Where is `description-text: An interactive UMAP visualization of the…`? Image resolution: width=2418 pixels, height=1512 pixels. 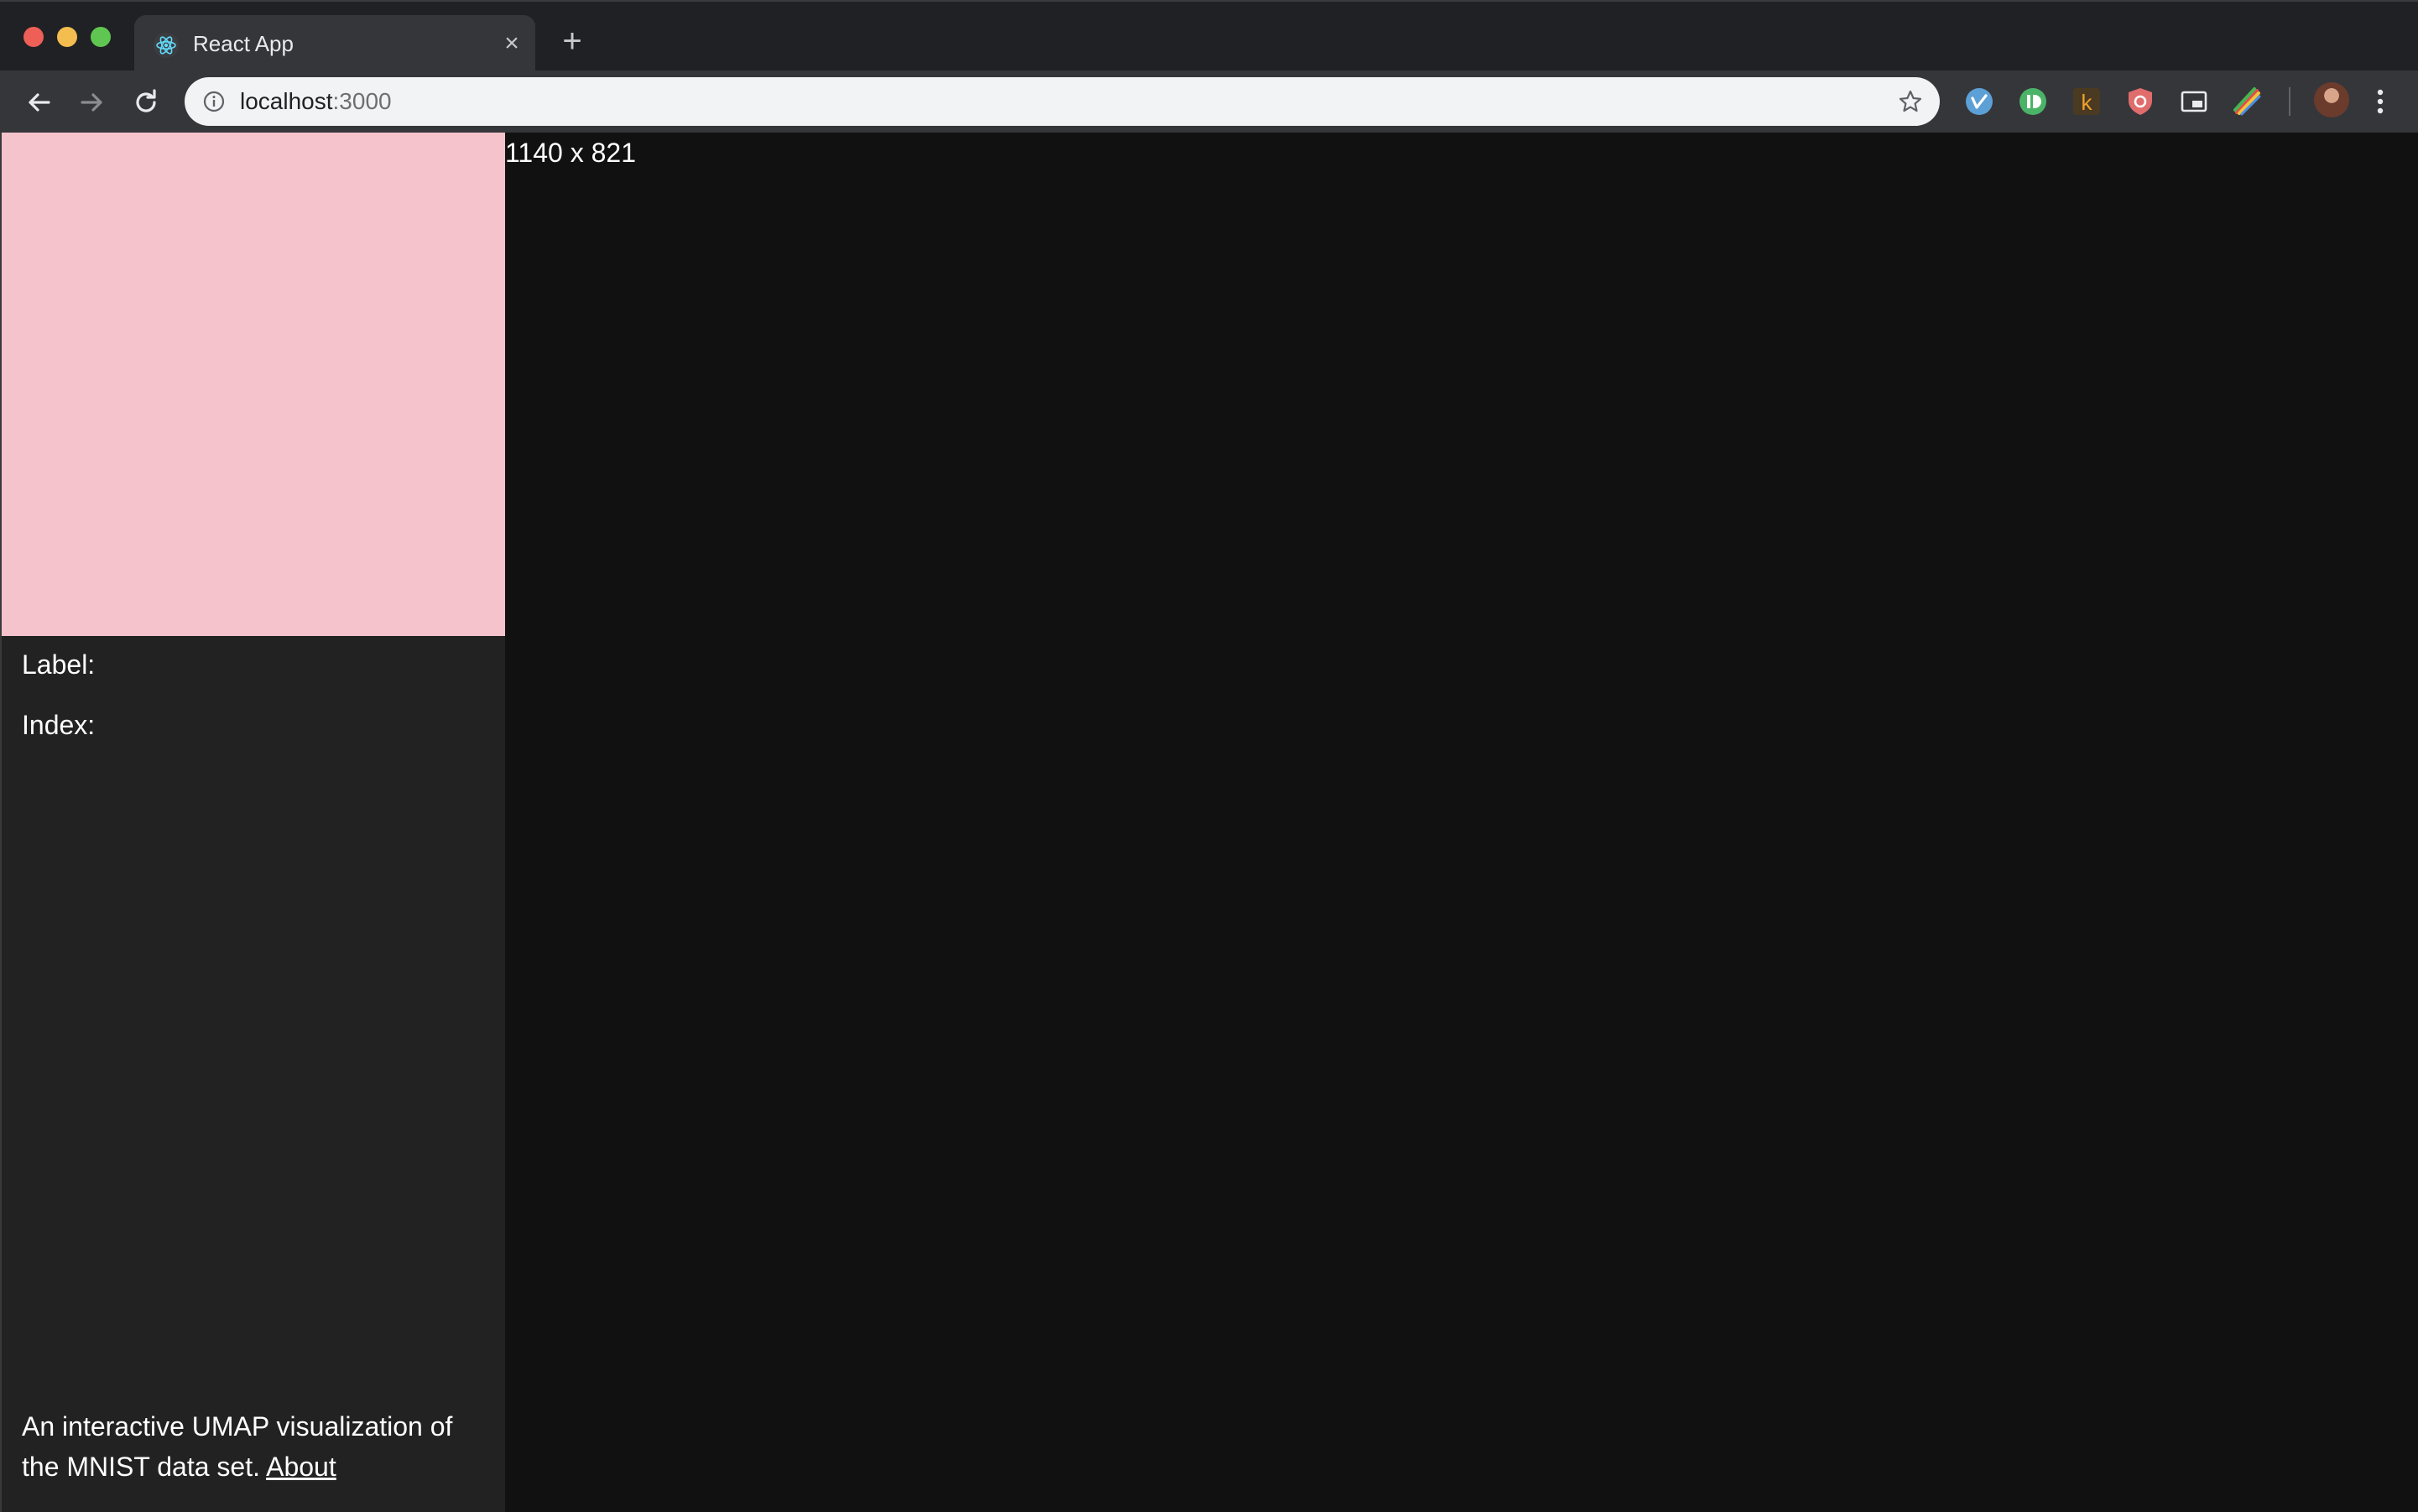 description-text: An interactive UMAP visualization of the… is located at coordinates (238, 1446).